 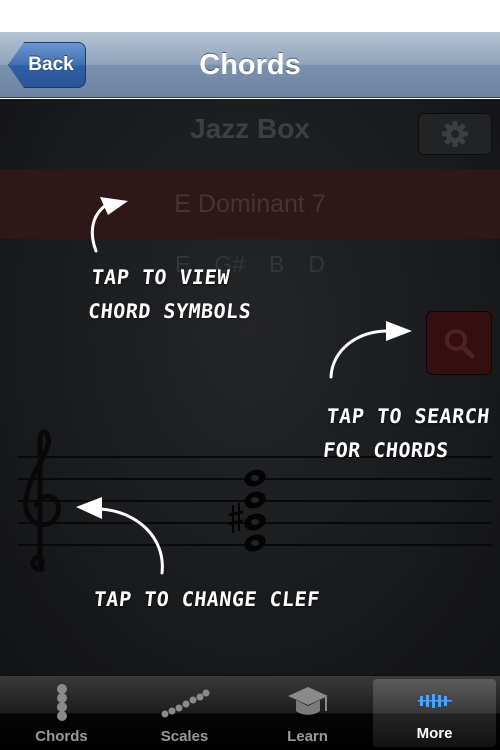 What do you see at coordinates (61, 736) in the screenshot?
I see `tab-label: Chords` at bounding box center [61, 736].